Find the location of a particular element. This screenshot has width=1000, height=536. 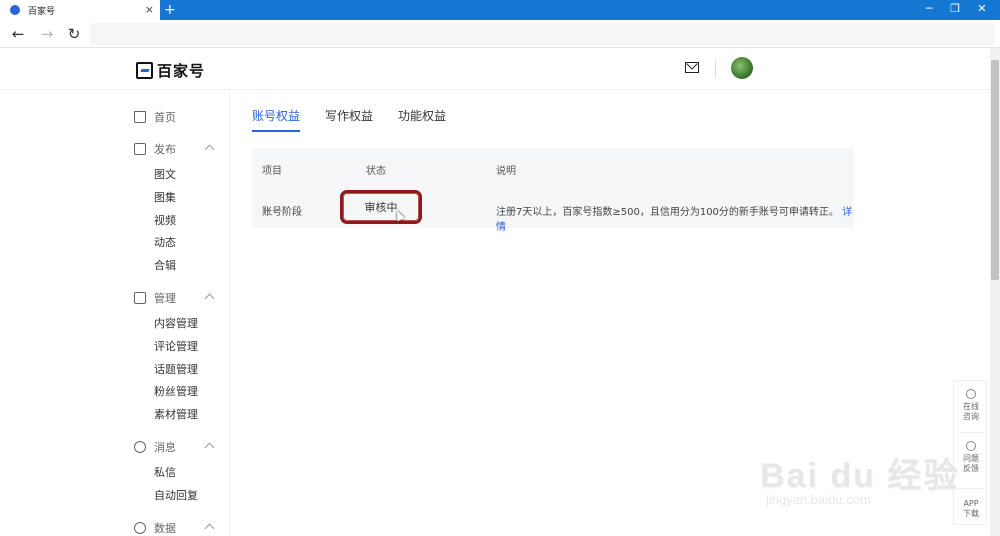

reload-button: ↻ is located at coordinates (74, 34).